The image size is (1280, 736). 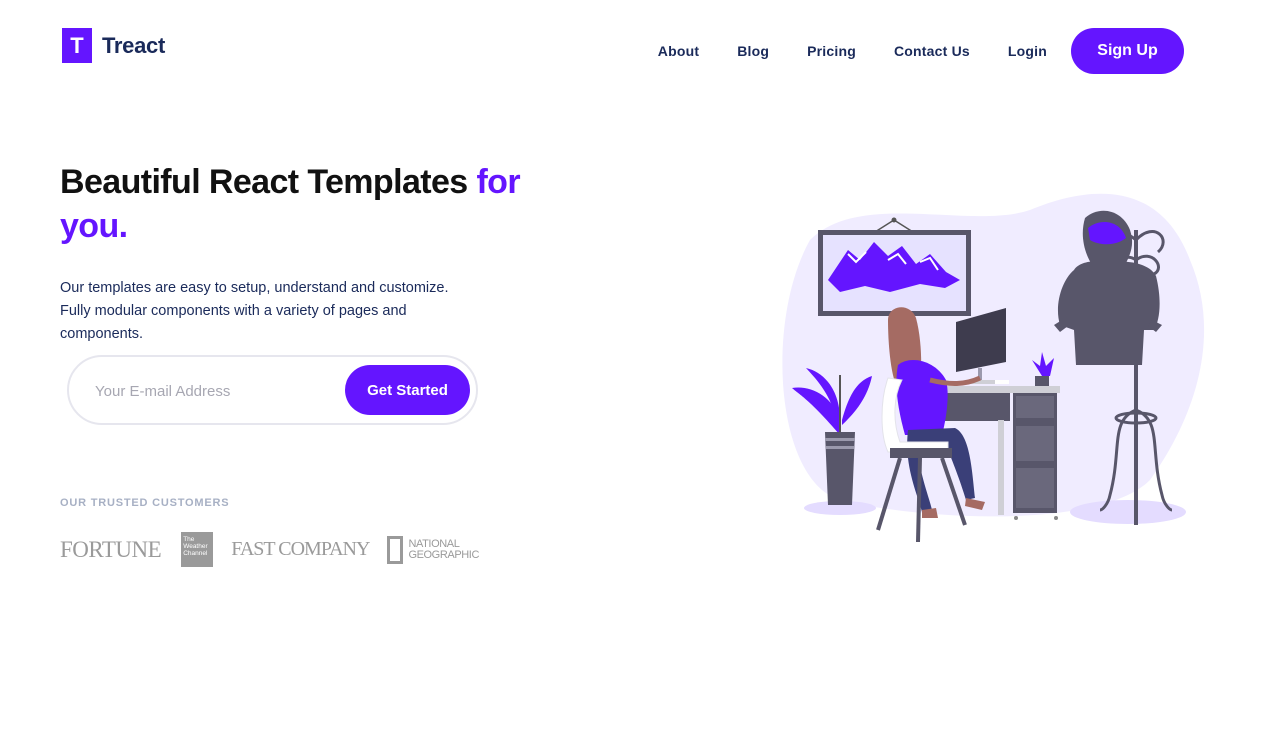 I want to click on nav-link-blog: Blog, so click(x=753, y=51).